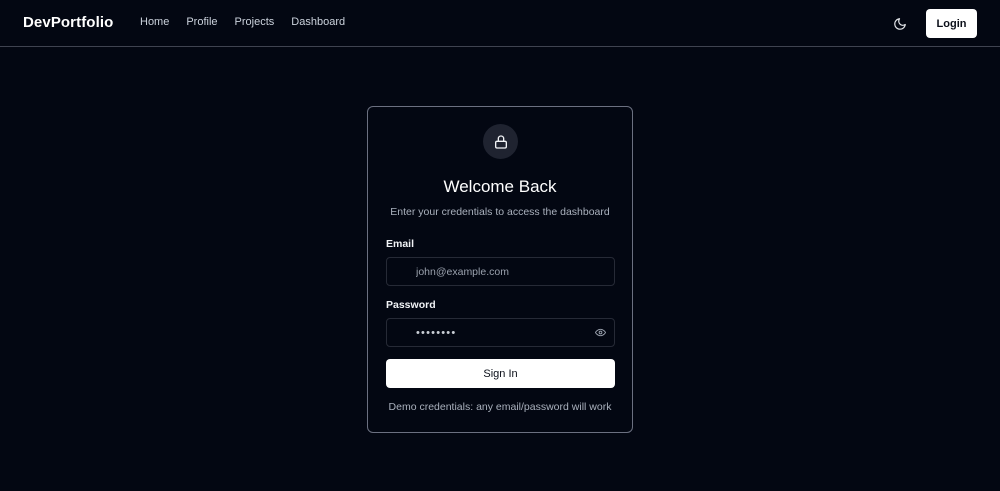 This screenshot has height=491, width=1000. I want to click on lock-icon, so click(500, 141).